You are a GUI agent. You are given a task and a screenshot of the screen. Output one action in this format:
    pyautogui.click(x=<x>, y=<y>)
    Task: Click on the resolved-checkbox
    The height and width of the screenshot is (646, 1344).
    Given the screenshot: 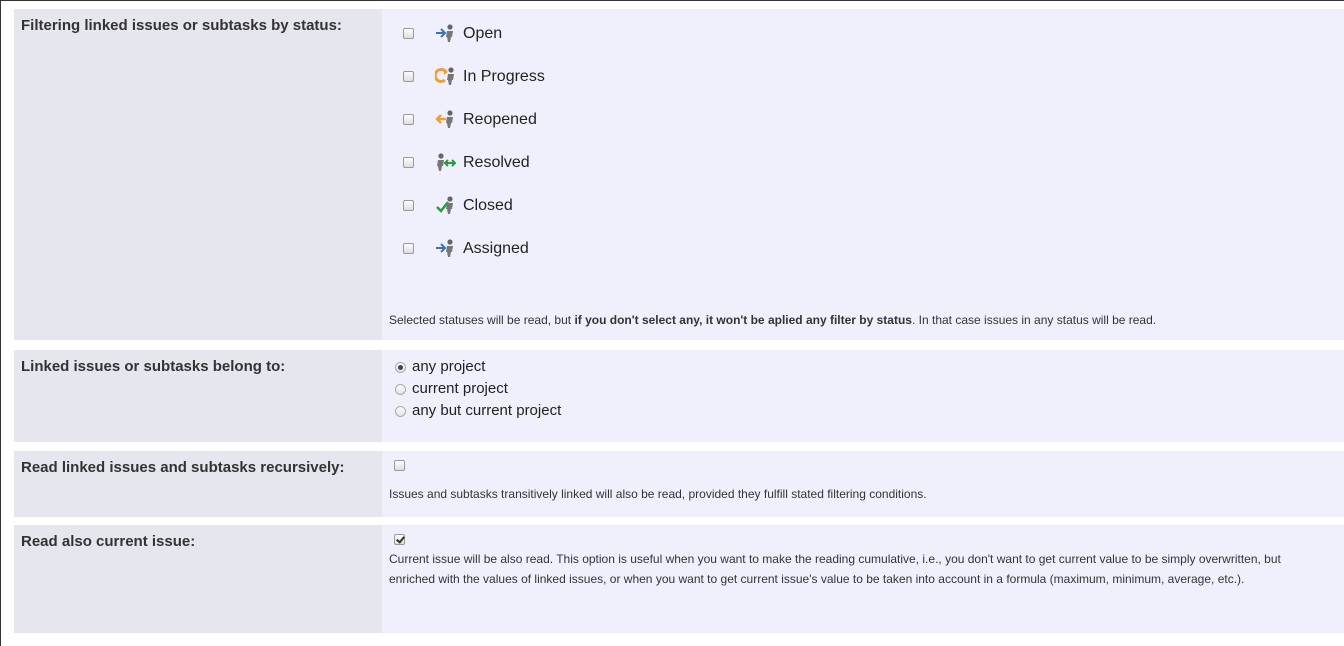 What is the action you would take?
    pyautogui.click(x=408, y=162)
    